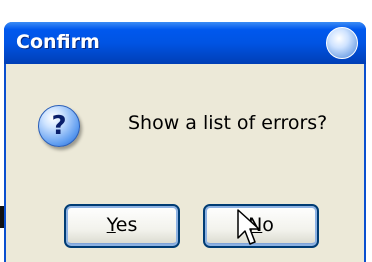 This screenshot has width=372, height=262. Describe the element at coordinates (58, 42) in the screenshot. I see `dialog-title: Confirm` at that location.